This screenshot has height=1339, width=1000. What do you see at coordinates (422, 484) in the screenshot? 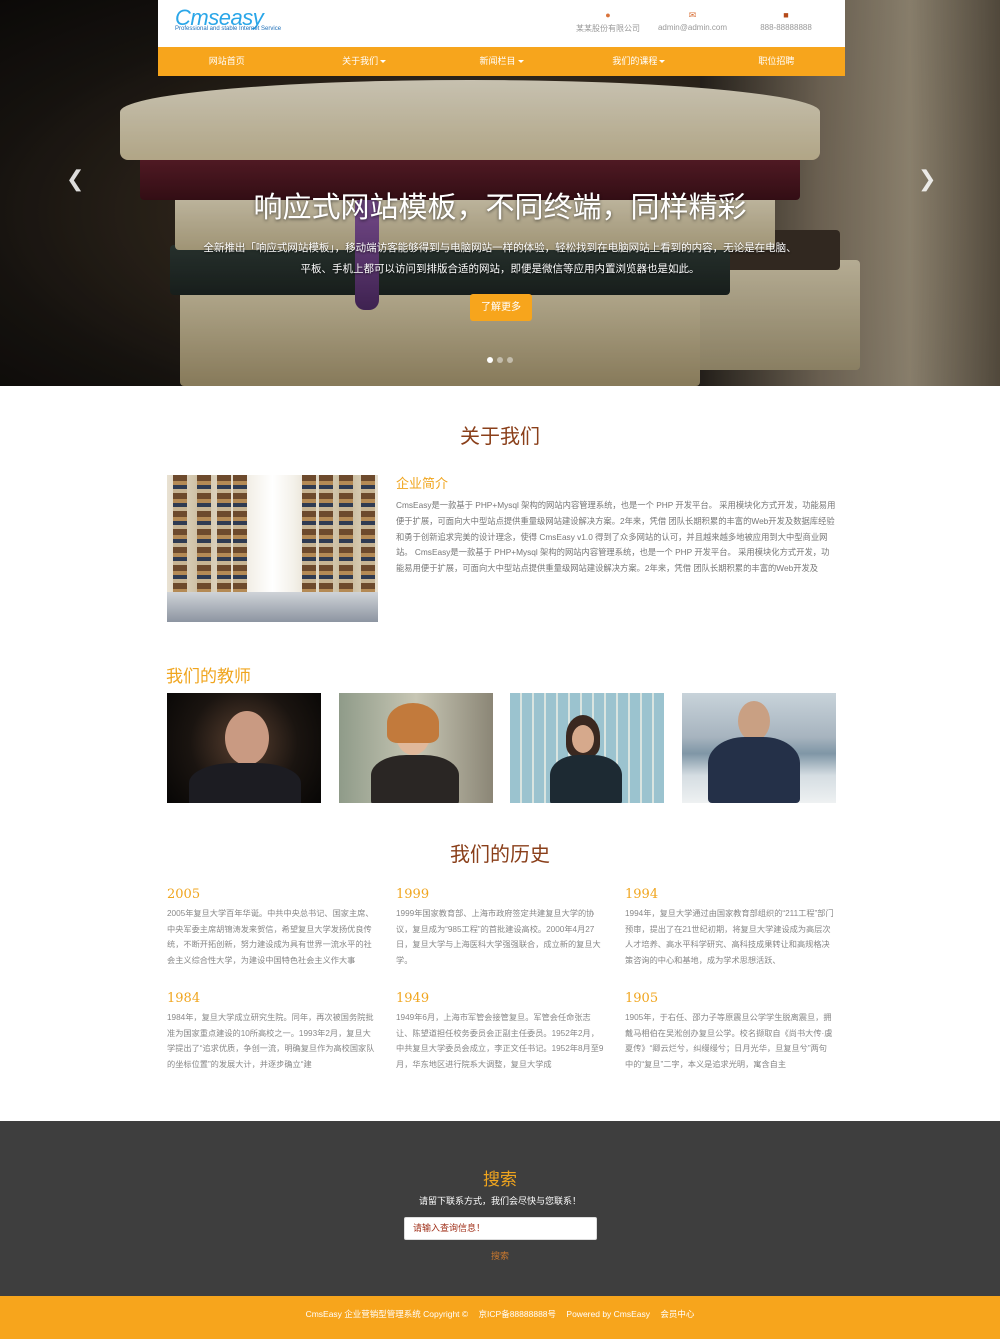
I see `about-subtitle: 企业简介` at bounding box center [422, 484].